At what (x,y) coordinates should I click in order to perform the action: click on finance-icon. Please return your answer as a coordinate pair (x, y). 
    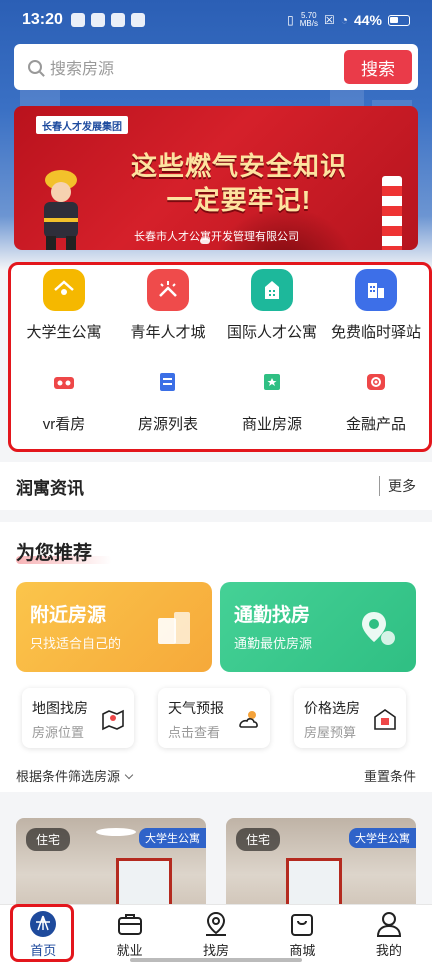
    Looking at the image, I should click on (376, 382).